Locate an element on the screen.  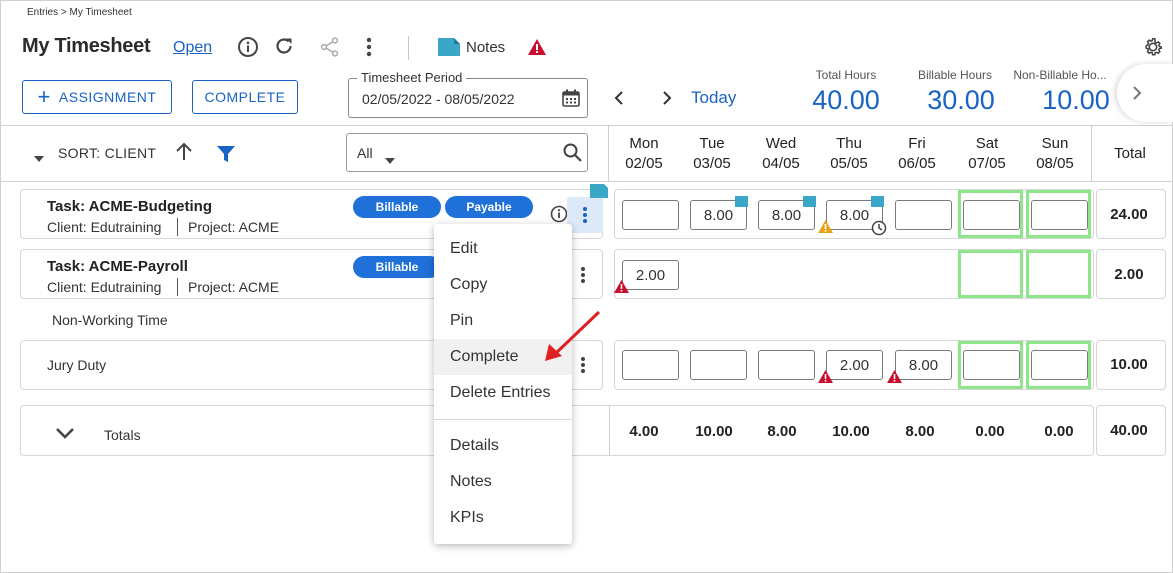
status-link: Open is located at coordinates (192, 48).